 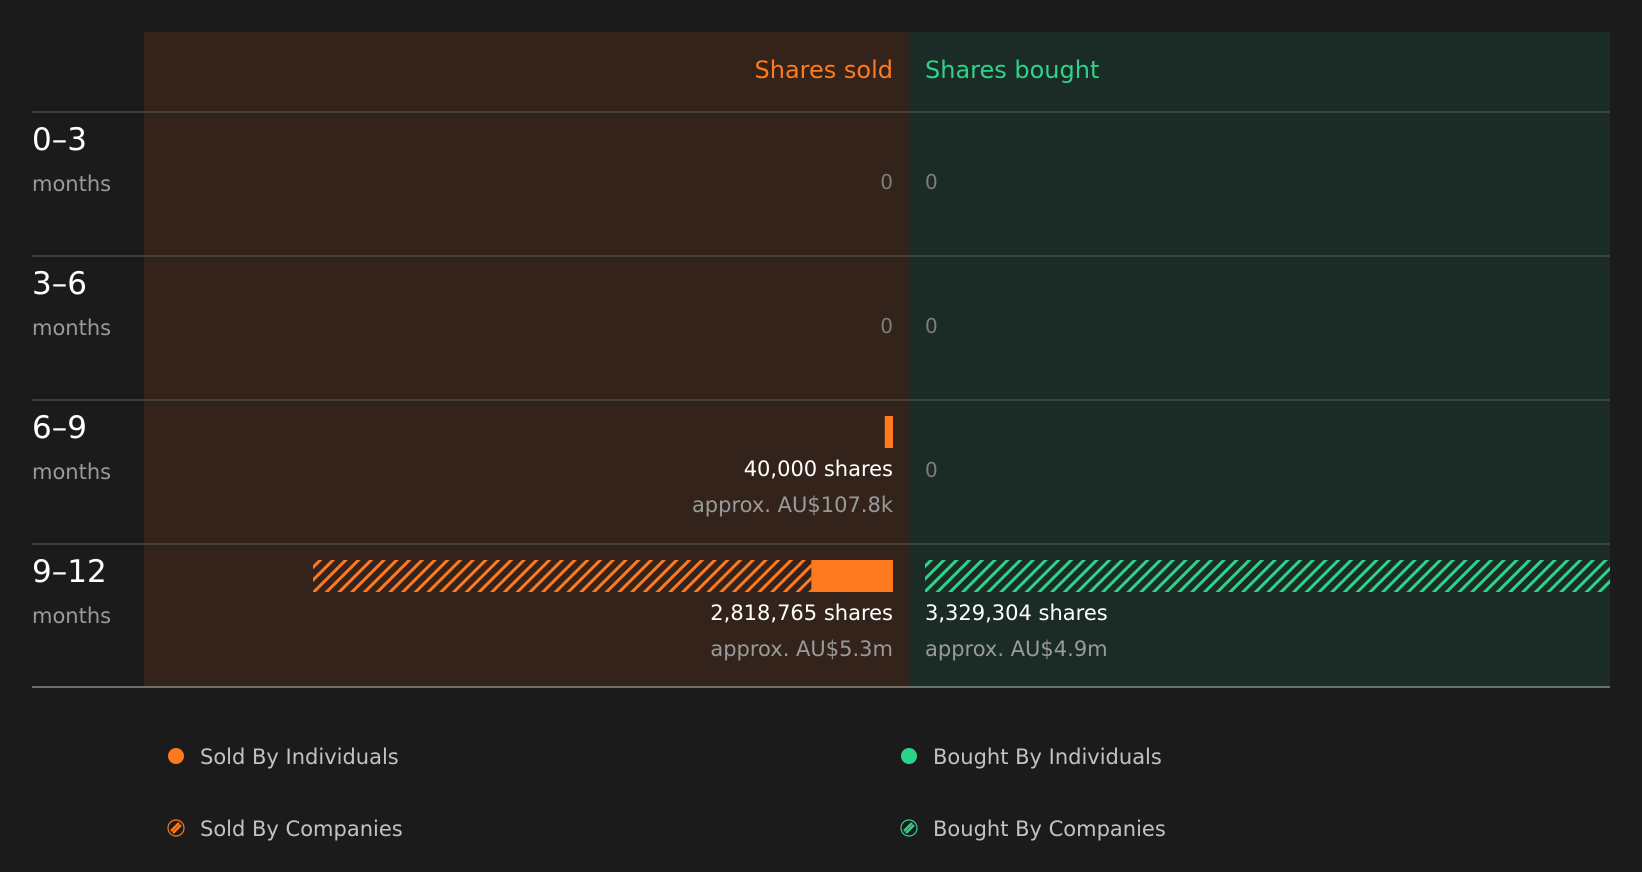 What do you see at coordinates (562, 576) in the screenshot?
I see `bar-sold-companies` at bounding box center [562, 576].